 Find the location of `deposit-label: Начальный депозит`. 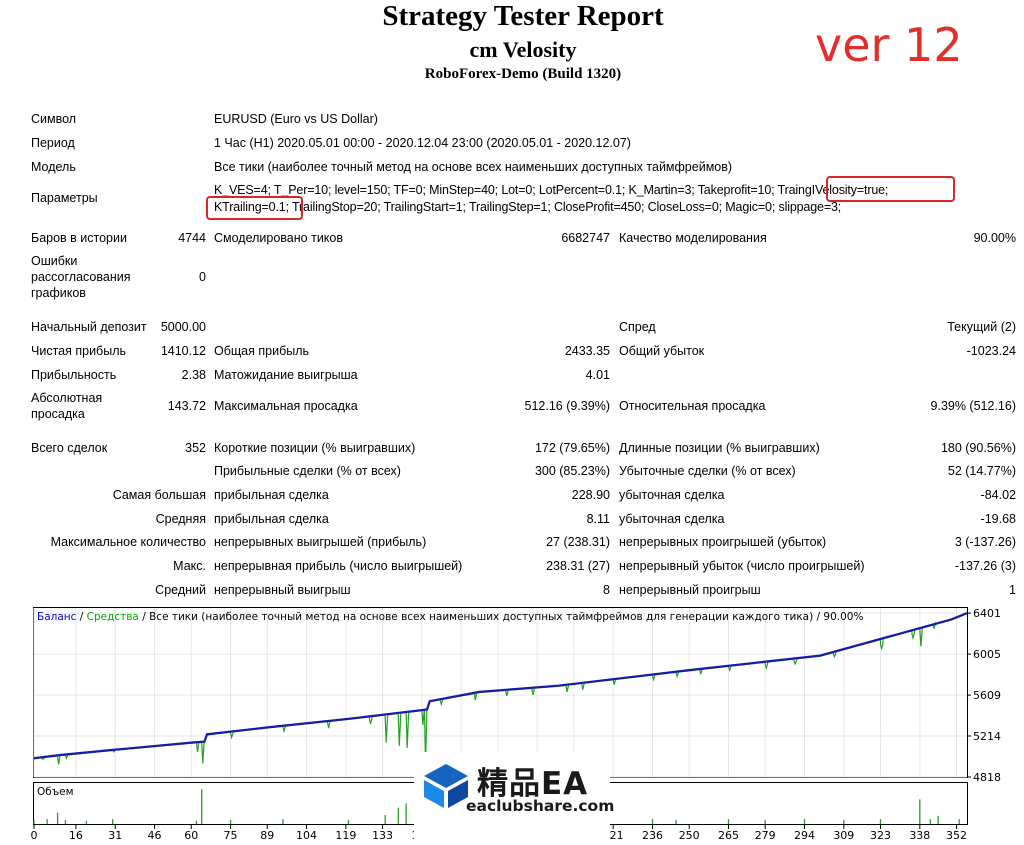

deposit-label: Начальный депозит is located at coordinates (89, 327).